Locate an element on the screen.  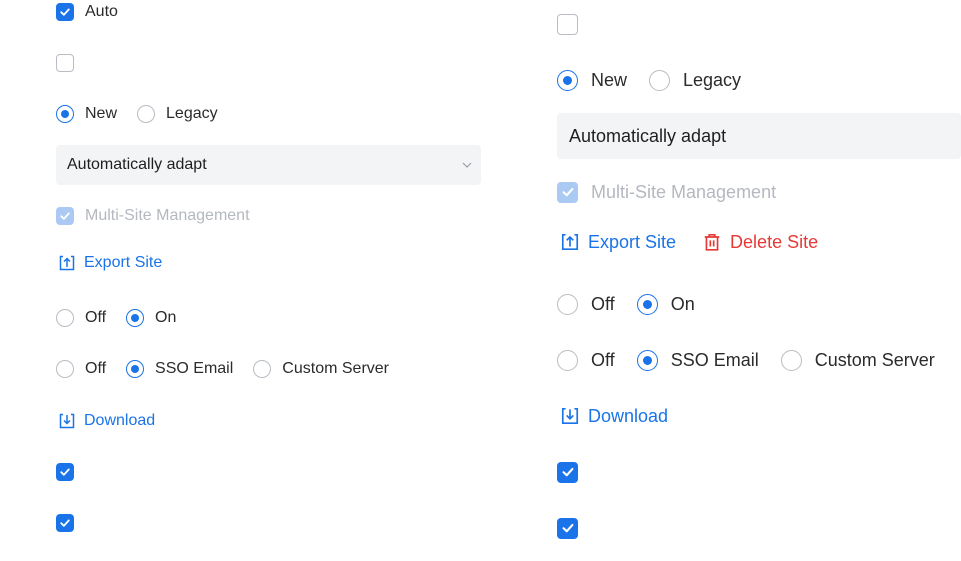
delete-site-link: Delete Site is located at coordinates (760, 242).